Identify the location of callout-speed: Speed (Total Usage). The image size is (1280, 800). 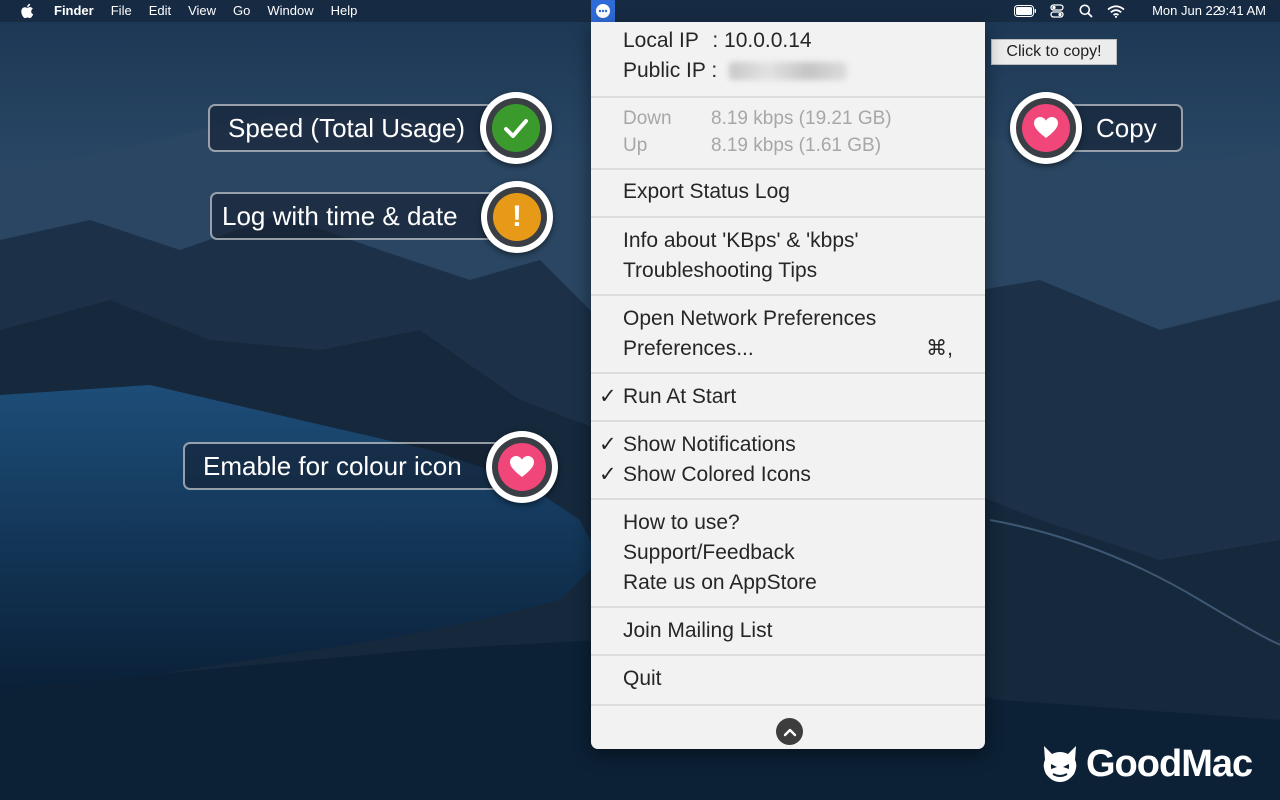
(358, 128).